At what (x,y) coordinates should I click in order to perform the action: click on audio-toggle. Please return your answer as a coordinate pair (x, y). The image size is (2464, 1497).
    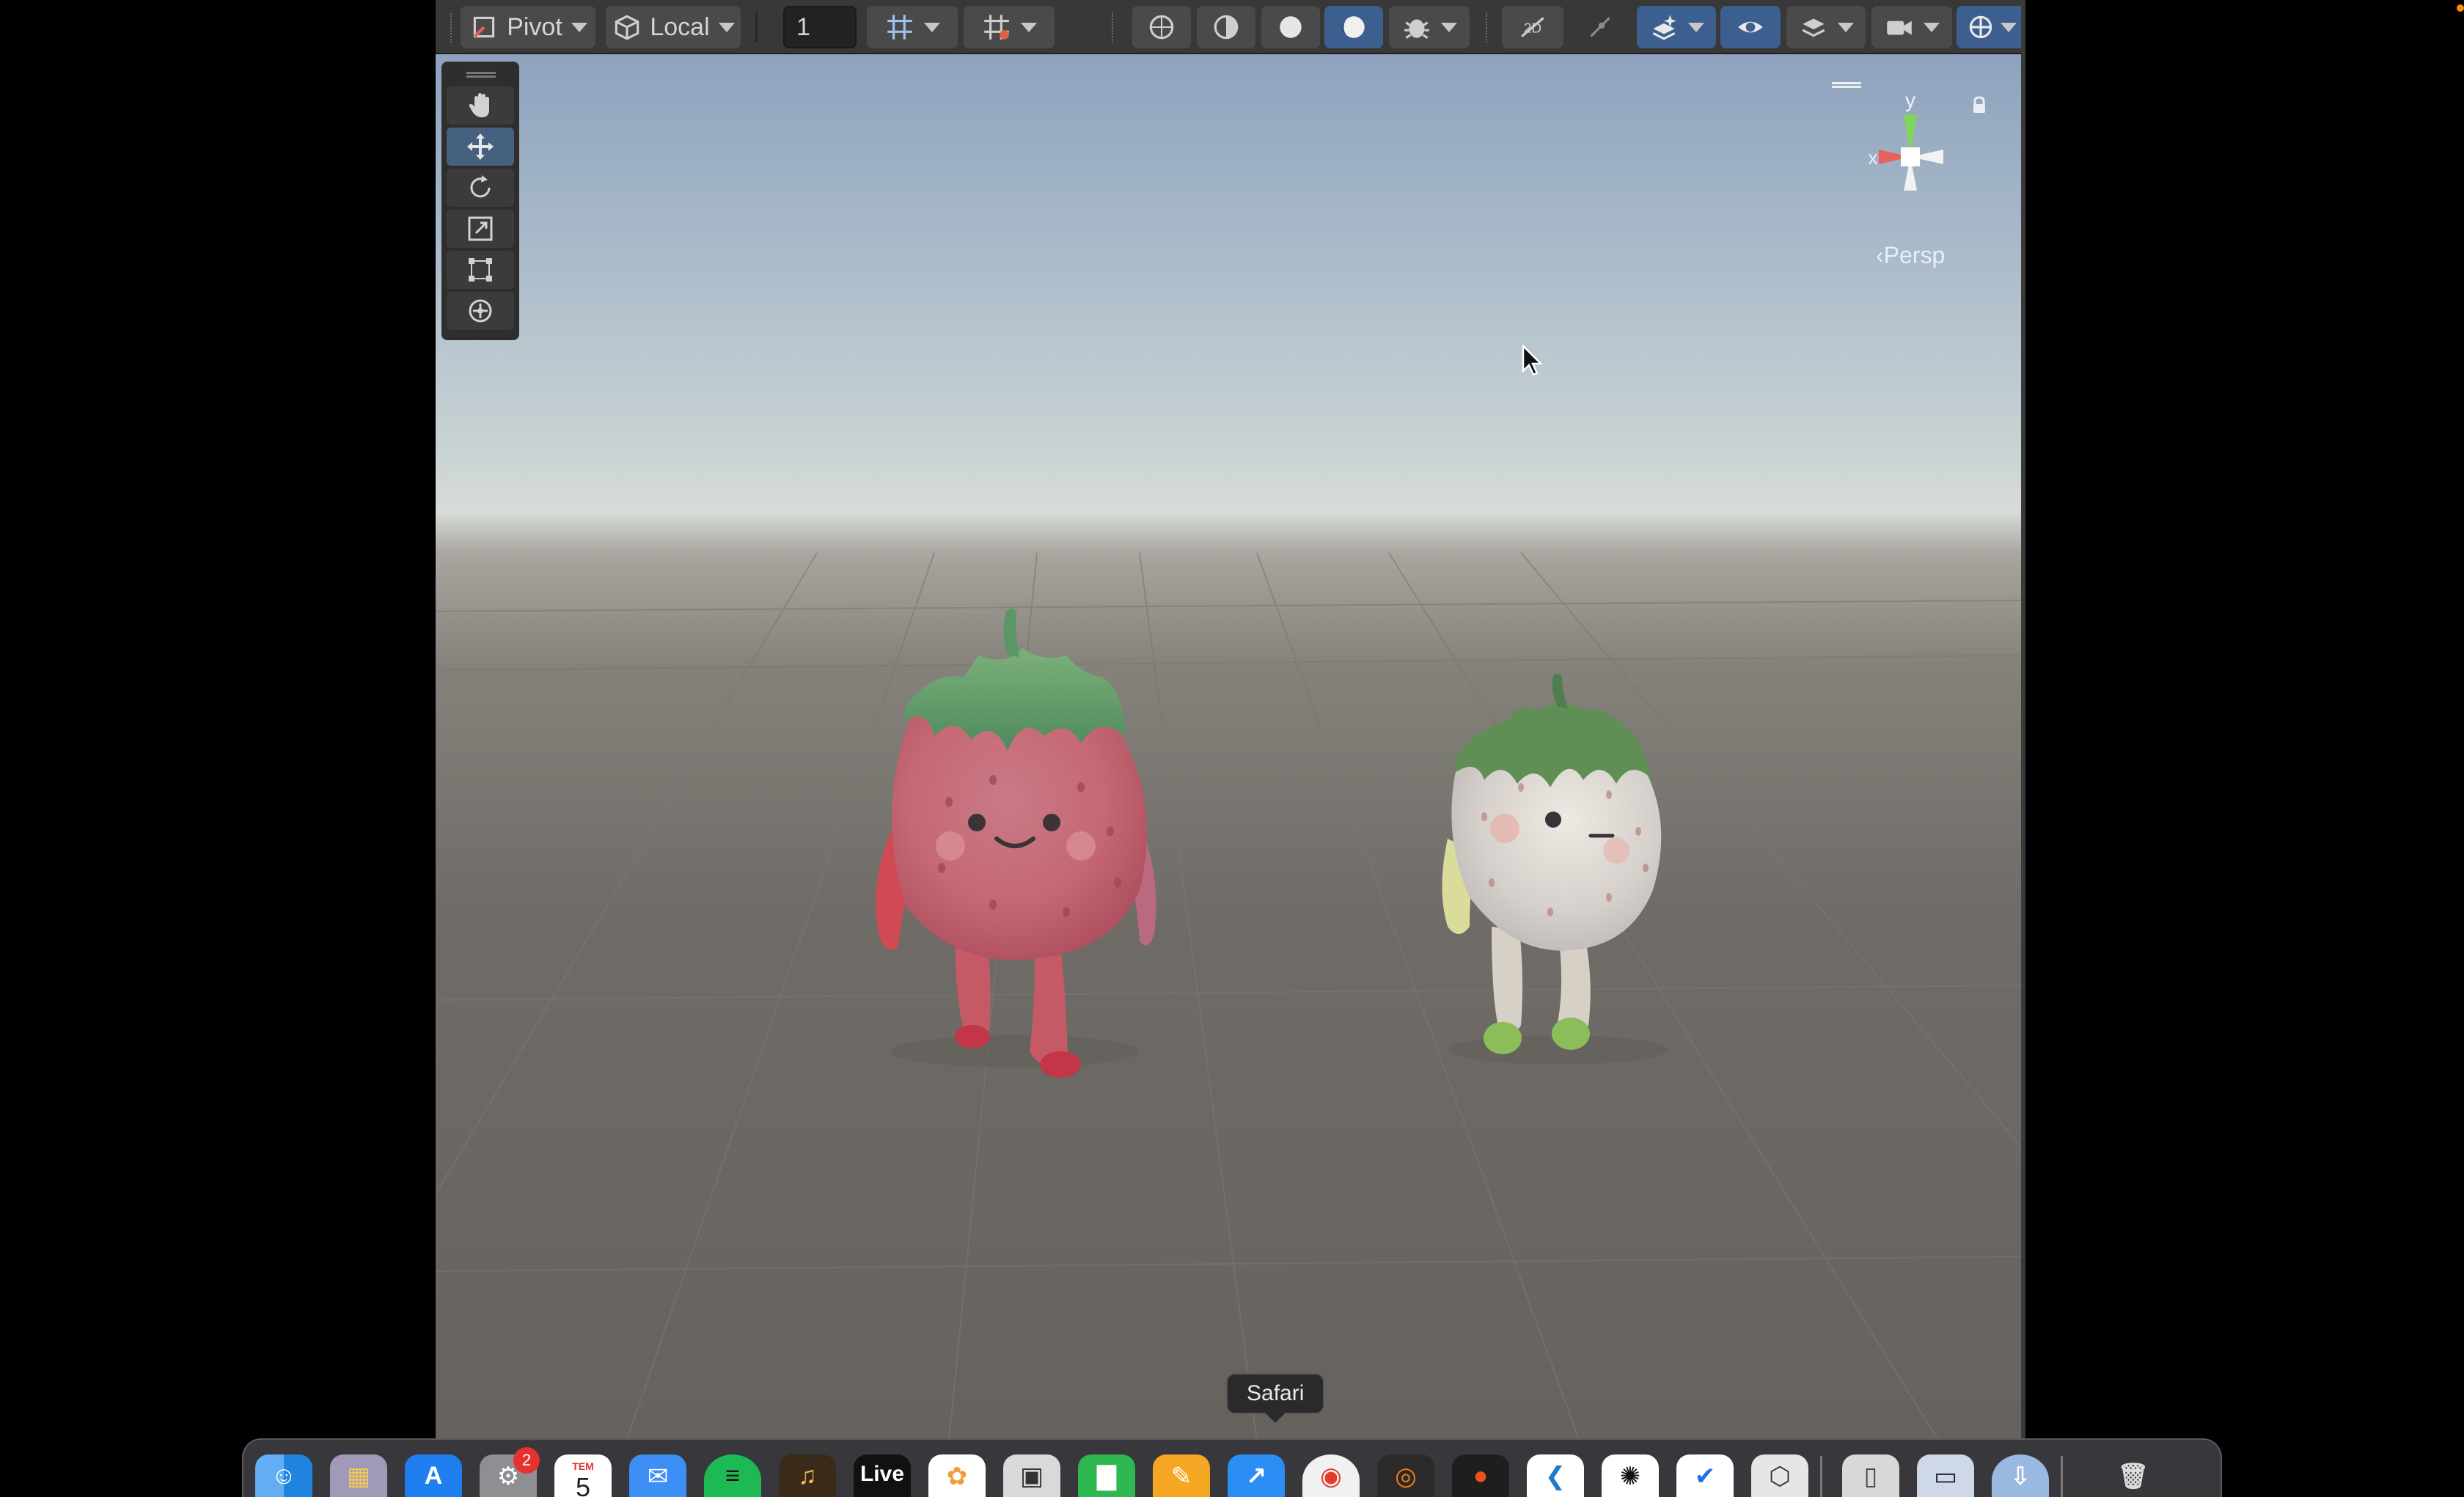
    Looking at the image, I should click on (1600, 27).